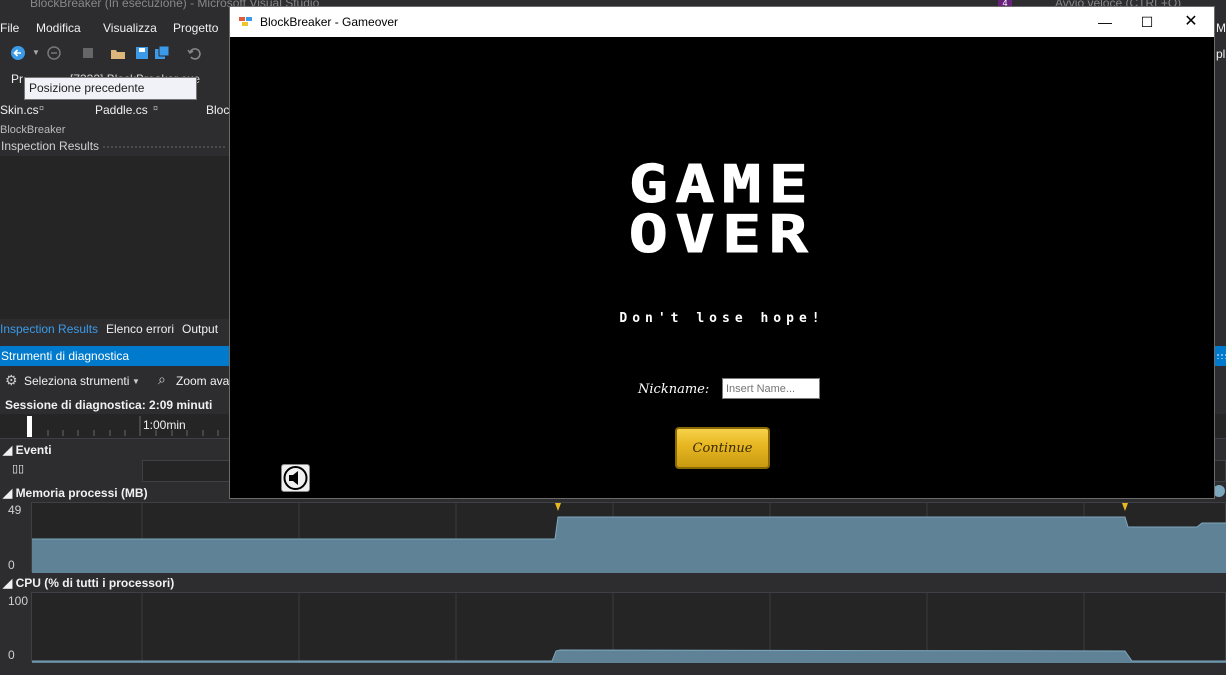  I want to click on window-title: BlockBreaker - Gameover, so click(329, 22).